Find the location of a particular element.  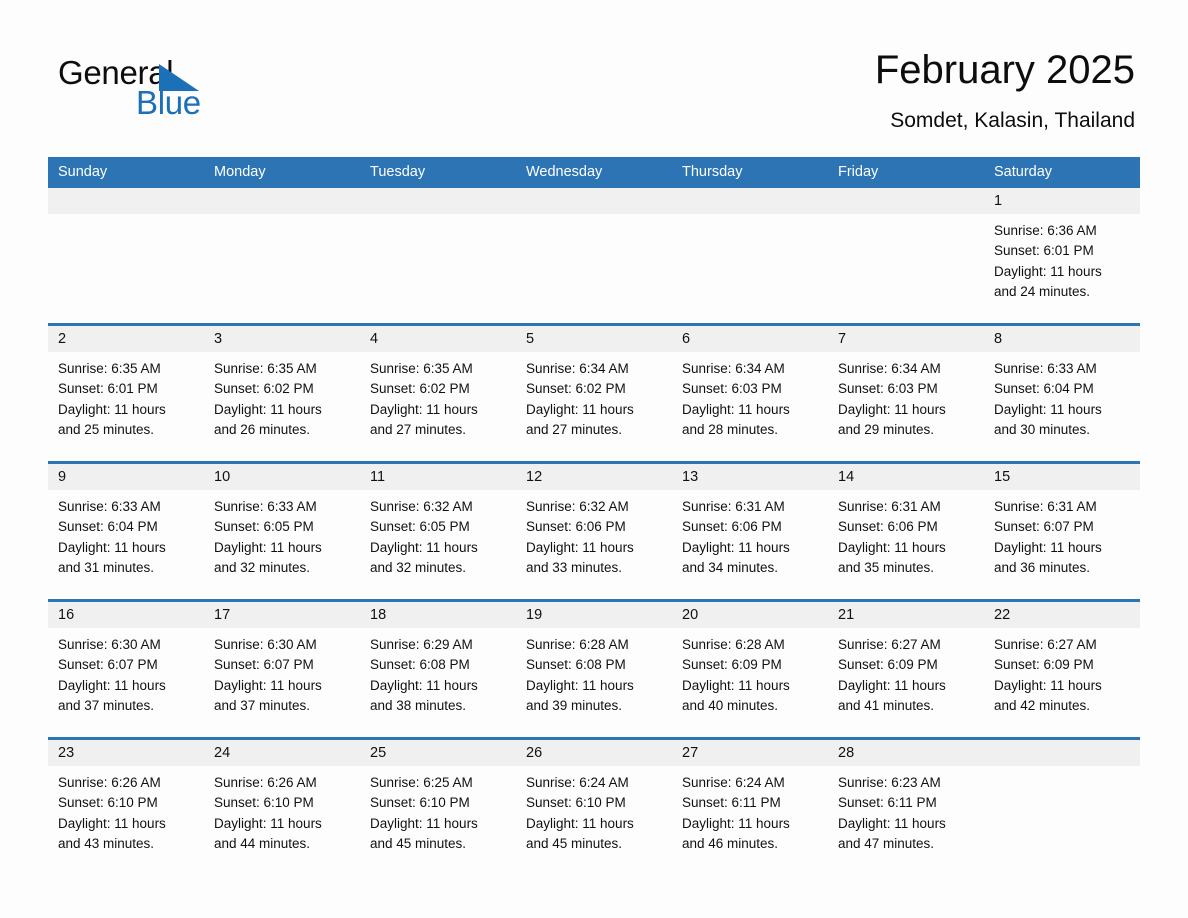

sunrise-text: Sunrise: 6:25 AM is located at coordinates (421, 782).